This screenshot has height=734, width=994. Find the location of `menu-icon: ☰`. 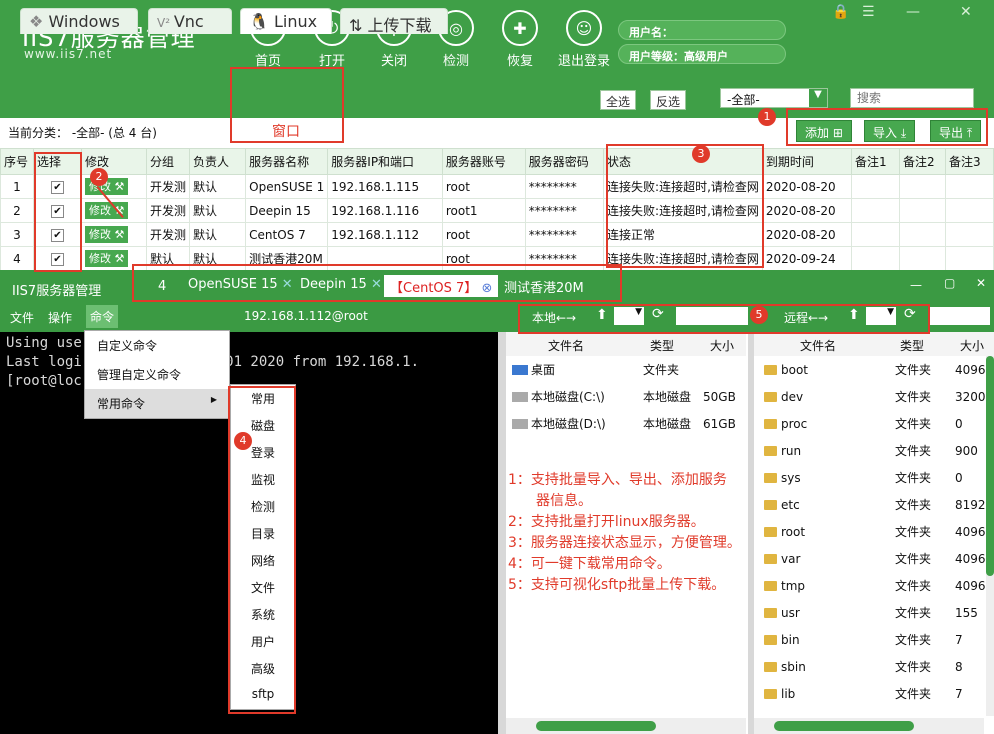

menu-icon: ☰ is located at coordinates (868, 12).